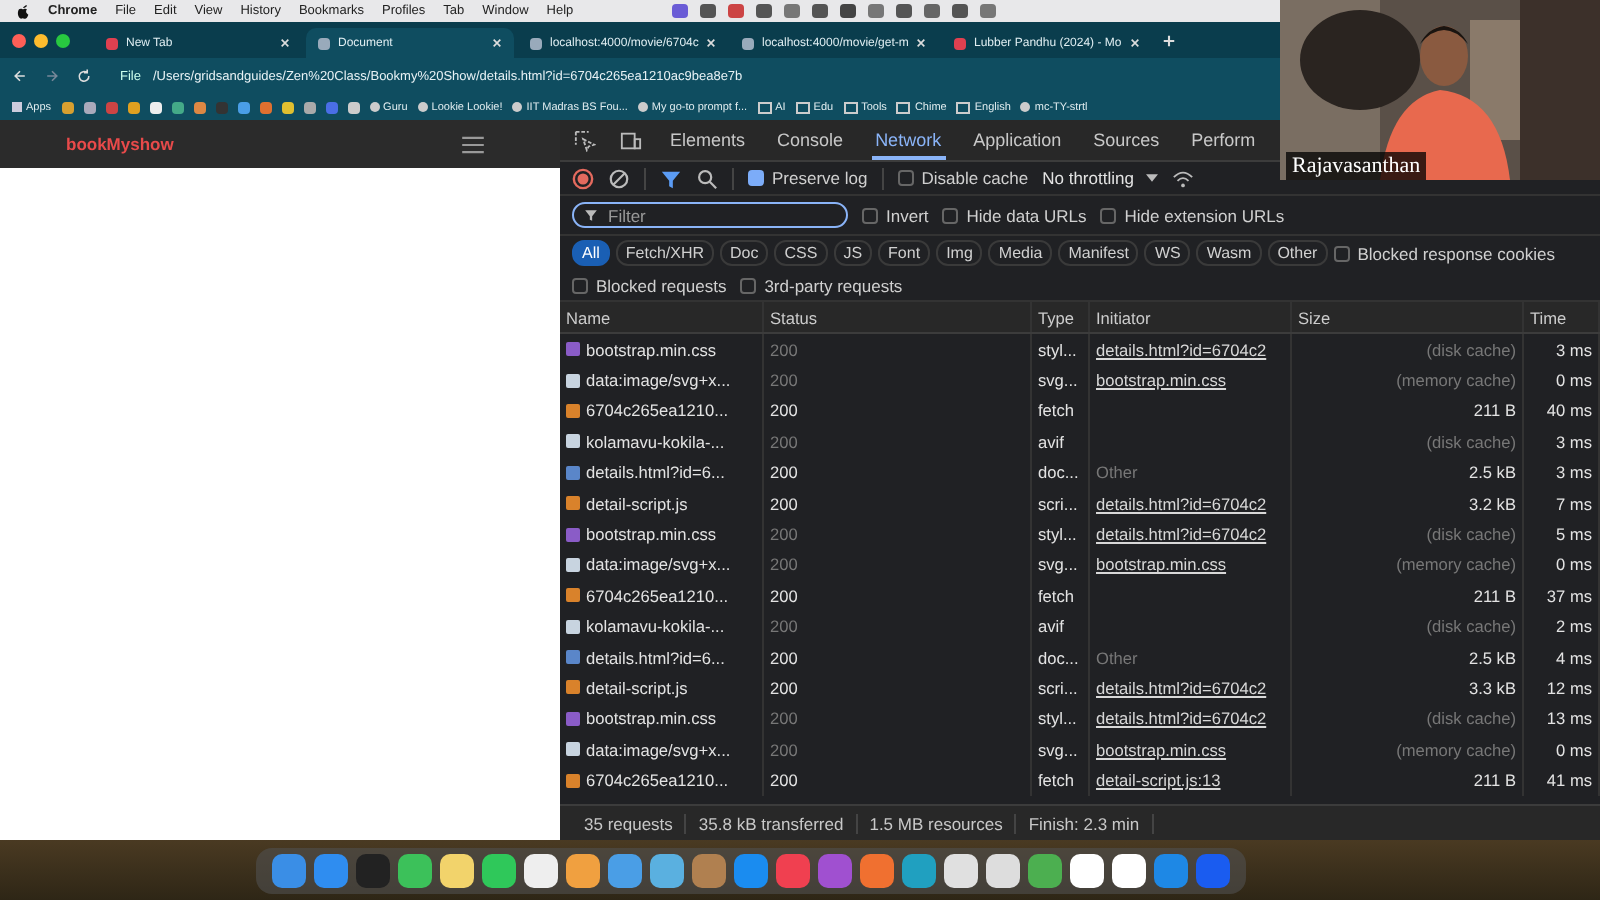 This screenshot has width=1600, height=900. I want to click on column-header: Size, so click(1408, 317).